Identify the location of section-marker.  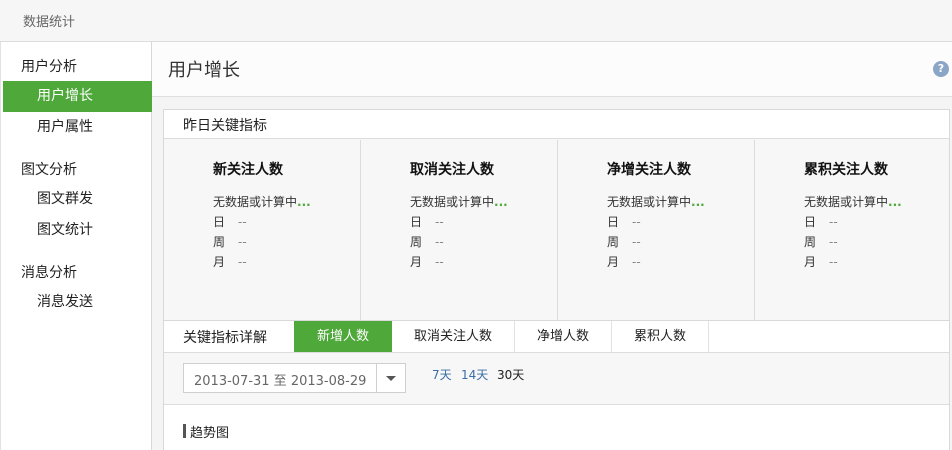
(184, 431).